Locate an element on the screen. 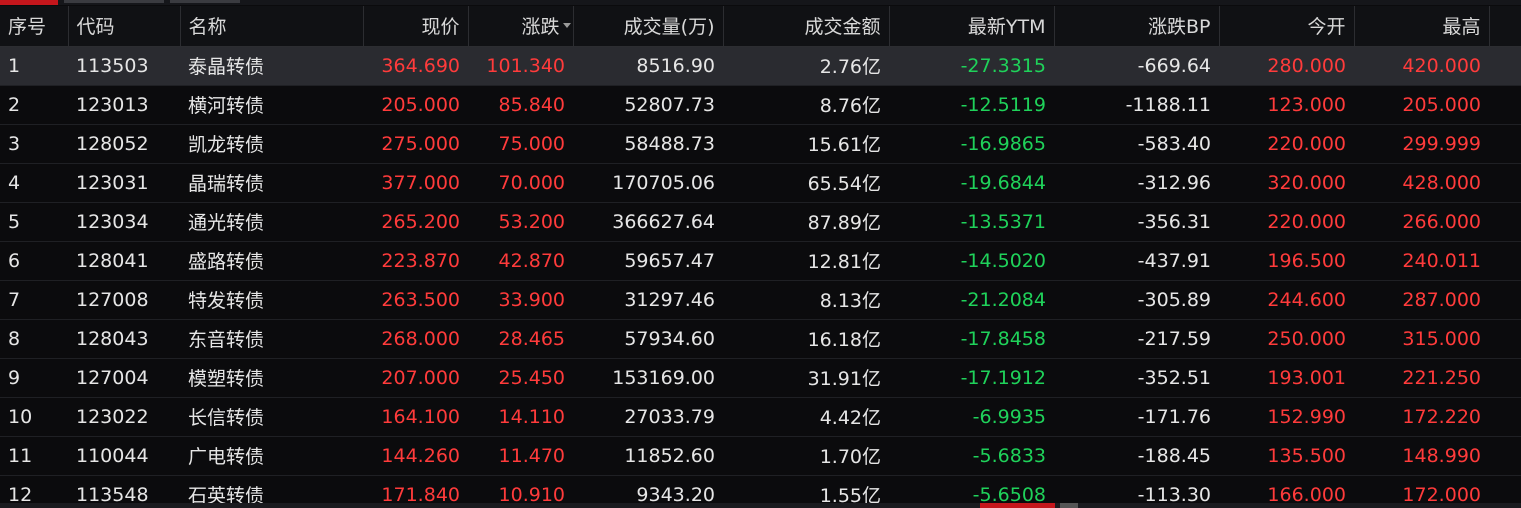 Image resolution: width=1521 pixels, height=508 pixels. cell-code: 128041 is located at coordinates (124, 261).